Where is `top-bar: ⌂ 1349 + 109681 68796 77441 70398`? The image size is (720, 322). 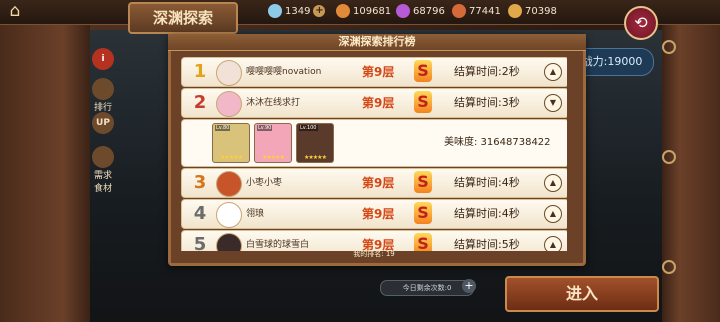 top-bar: ⌂ 1349 + 109681 68796 77441 70398 is located at coordinates (360, 12).